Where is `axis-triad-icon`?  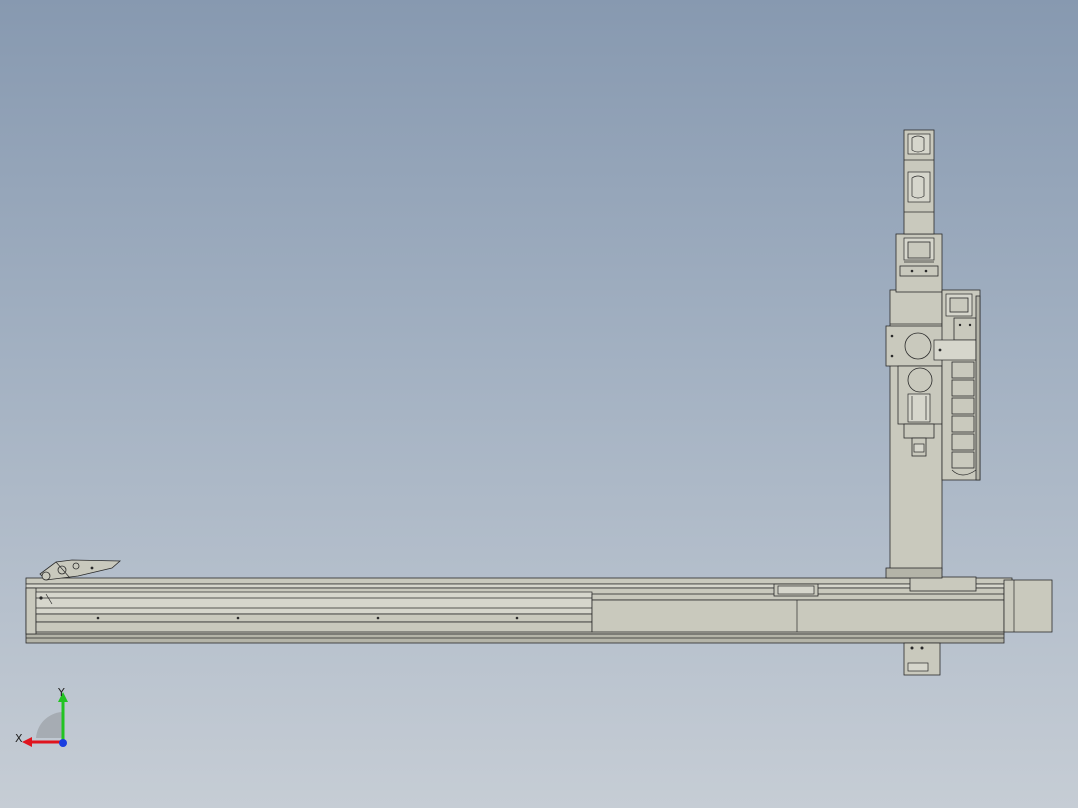
axis-triad-icon is located at coordinates (45, 719).